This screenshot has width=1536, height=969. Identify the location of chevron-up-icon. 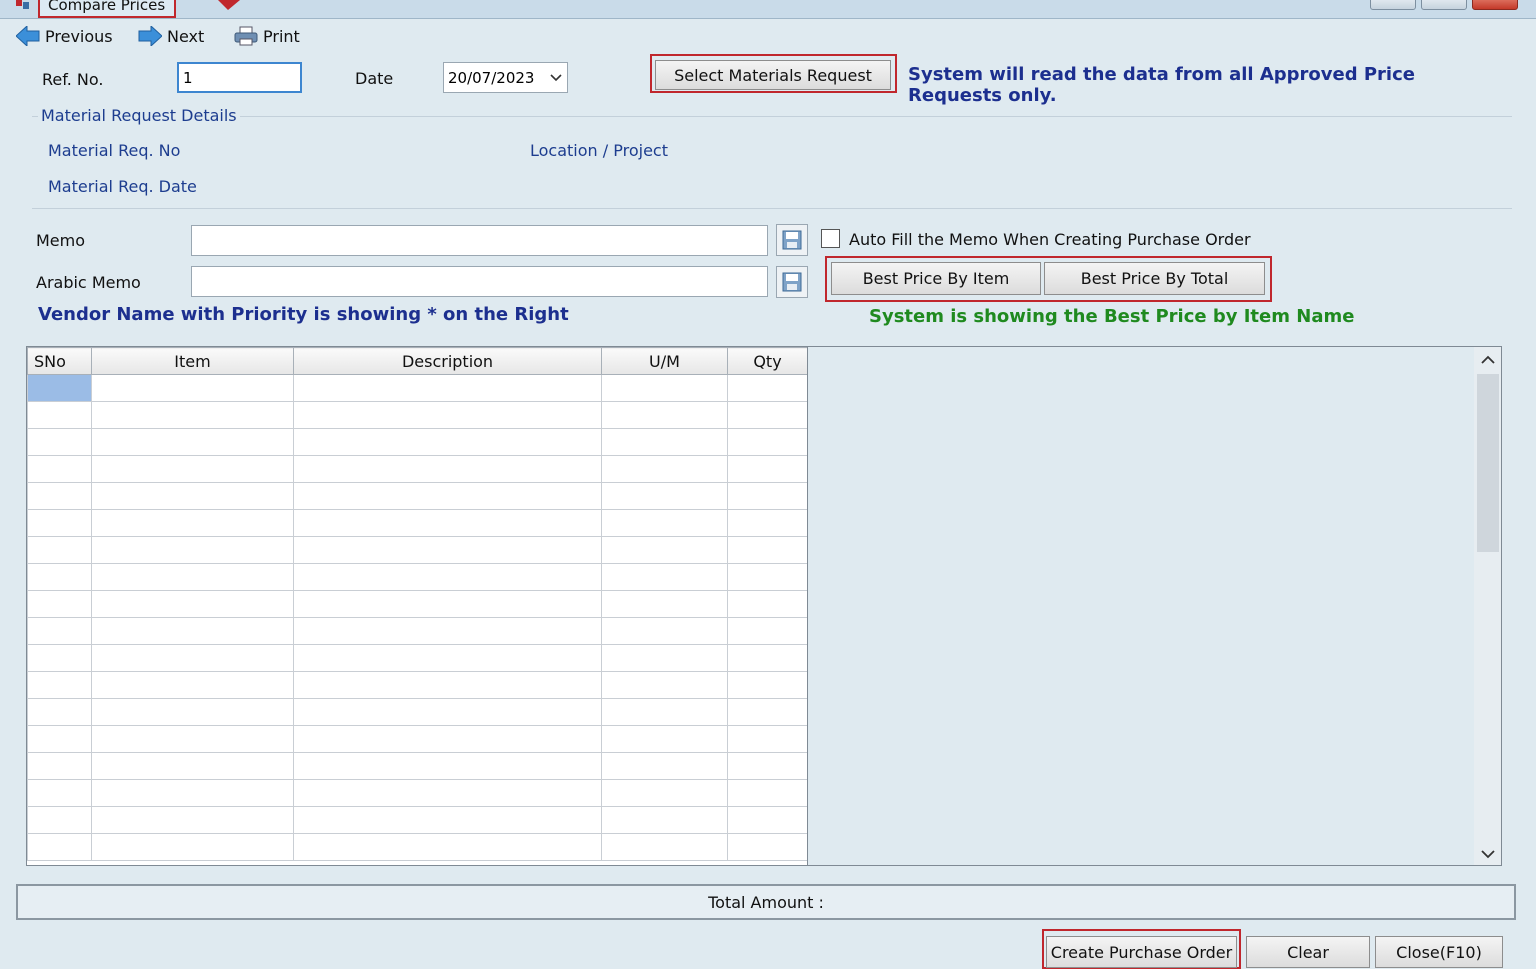
(1488, 360).